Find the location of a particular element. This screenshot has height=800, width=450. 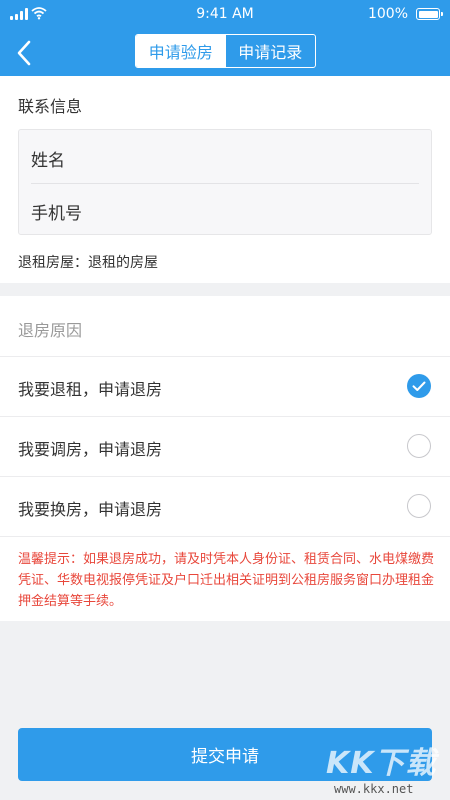

option-terminate-lease: 我要退租，申请退房 is located at coordinates (225, 386).